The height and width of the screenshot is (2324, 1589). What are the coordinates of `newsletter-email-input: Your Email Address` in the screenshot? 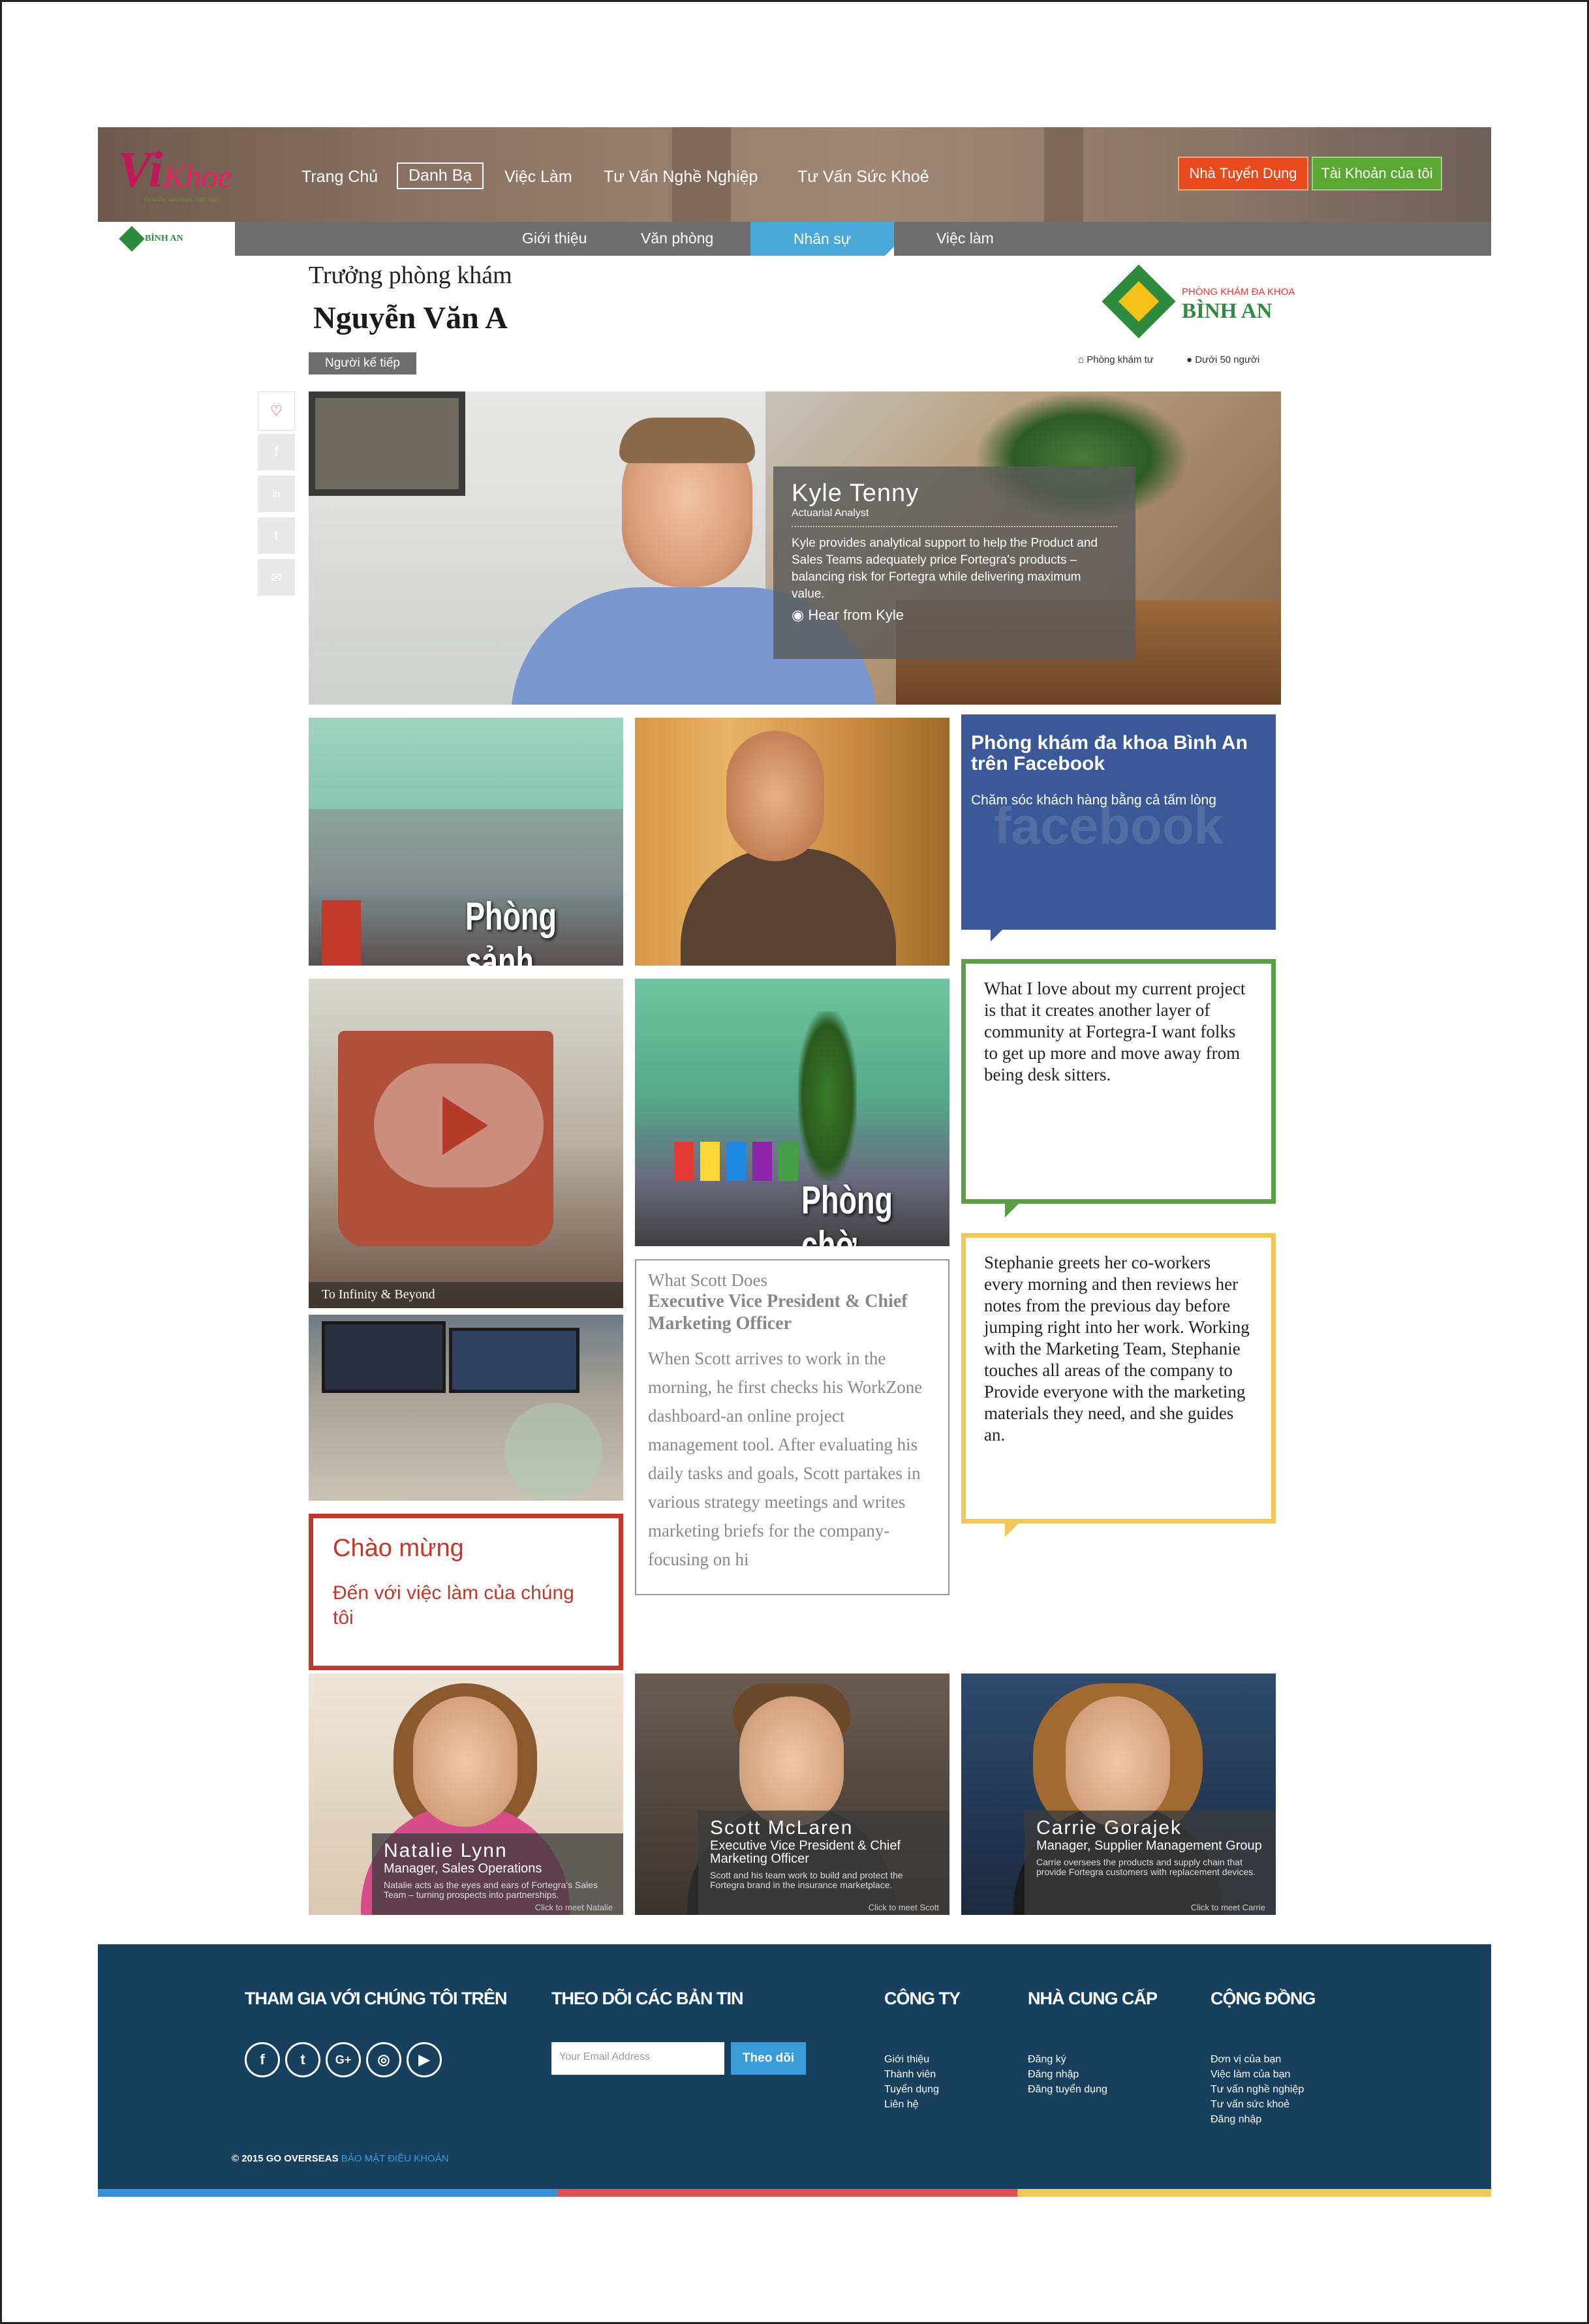 It's located at (638, 2058).